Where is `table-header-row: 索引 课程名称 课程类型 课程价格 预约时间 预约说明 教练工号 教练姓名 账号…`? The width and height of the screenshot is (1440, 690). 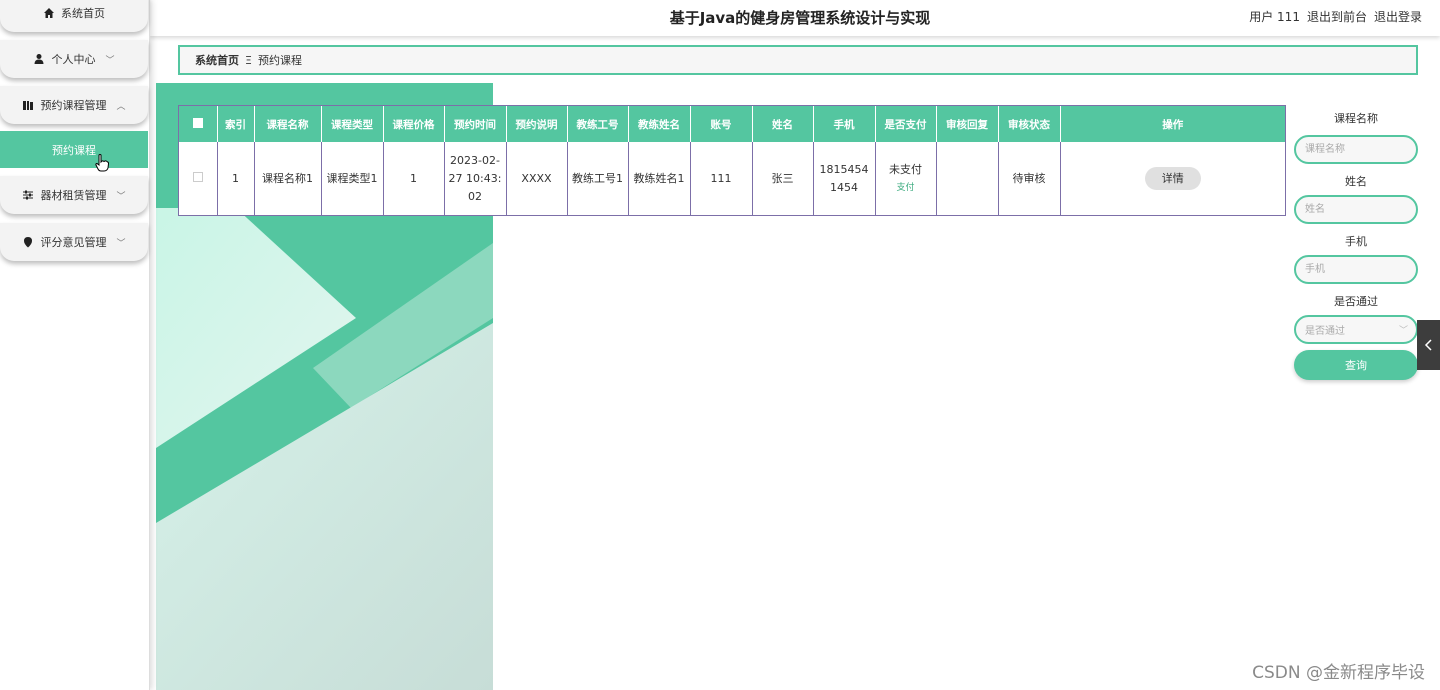
table-header-row: 索引 课程名称 课程类型 课程价格 预约时间 预约说明 教练工号 教练姓名 账号… is located at coordinates (732, 124).